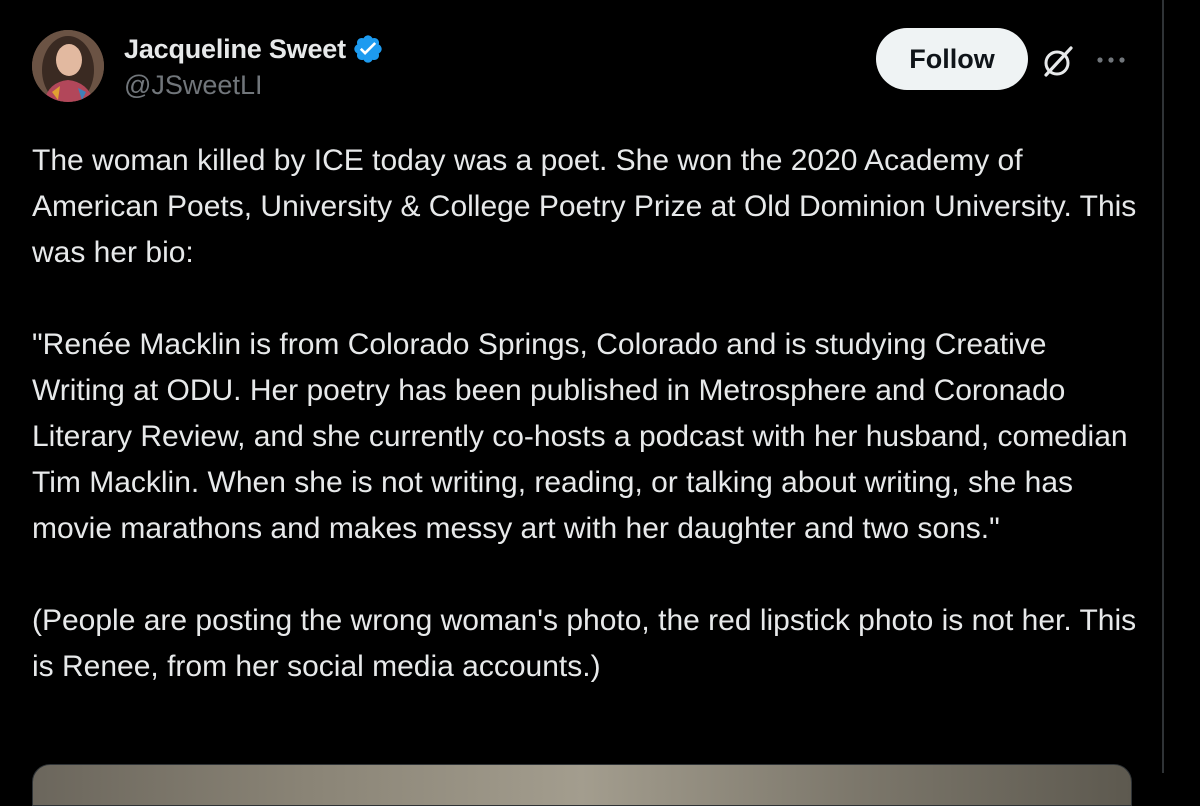  What do you see at coordinates (368, 49) in the screenshot?
I see `verified-badge-icon` at bounding box center [368, 49].